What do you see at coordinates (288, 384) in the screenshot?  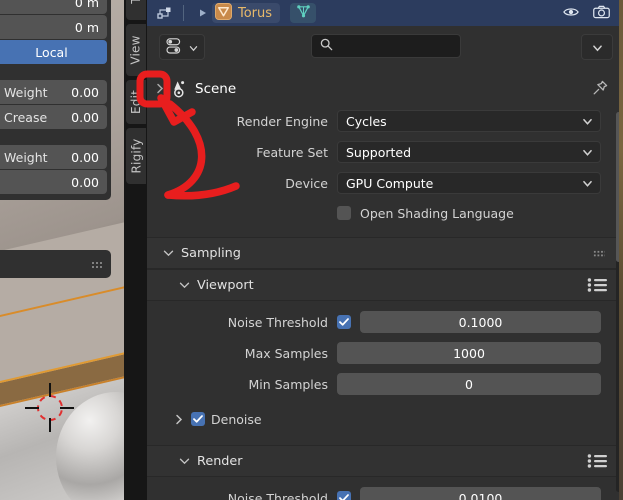 I see `viewport-min-samples-label: Min Samples` at bounding box center [288, 384].